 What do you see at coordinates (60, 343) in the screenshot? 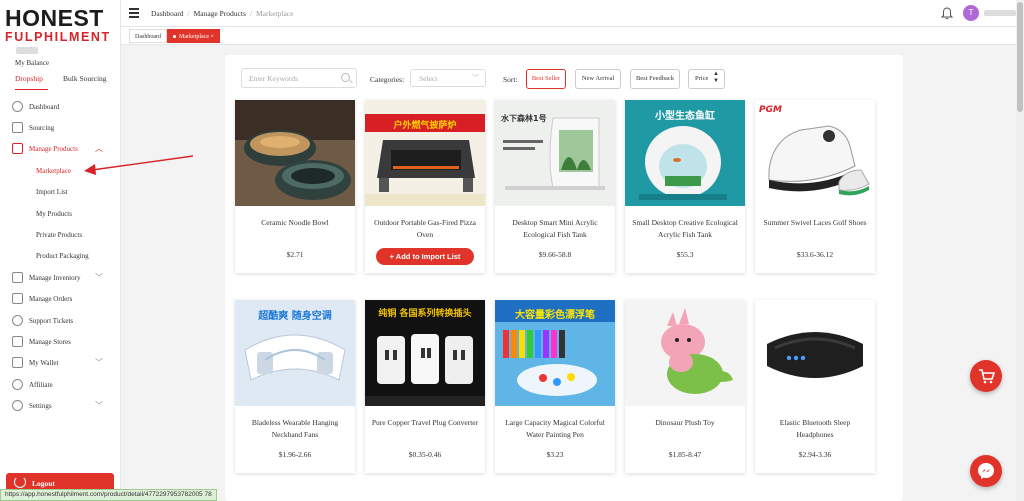
I see `sidebar-item-manage-stores: Manage Stores` at bounding box center [60, 343].